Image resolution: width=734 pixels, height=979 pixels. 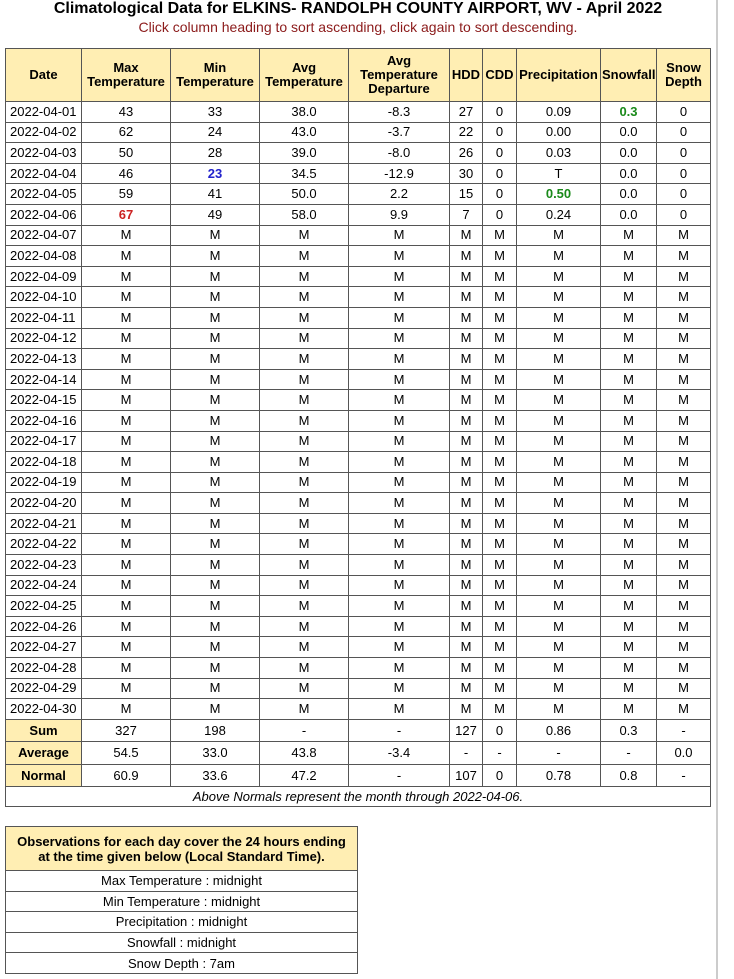 What do you see at coordinates (358, 420) in the screenshot?
I see `table-row: 2022-04-16 M M M M M M M M M` at bounding box center [358, 420].